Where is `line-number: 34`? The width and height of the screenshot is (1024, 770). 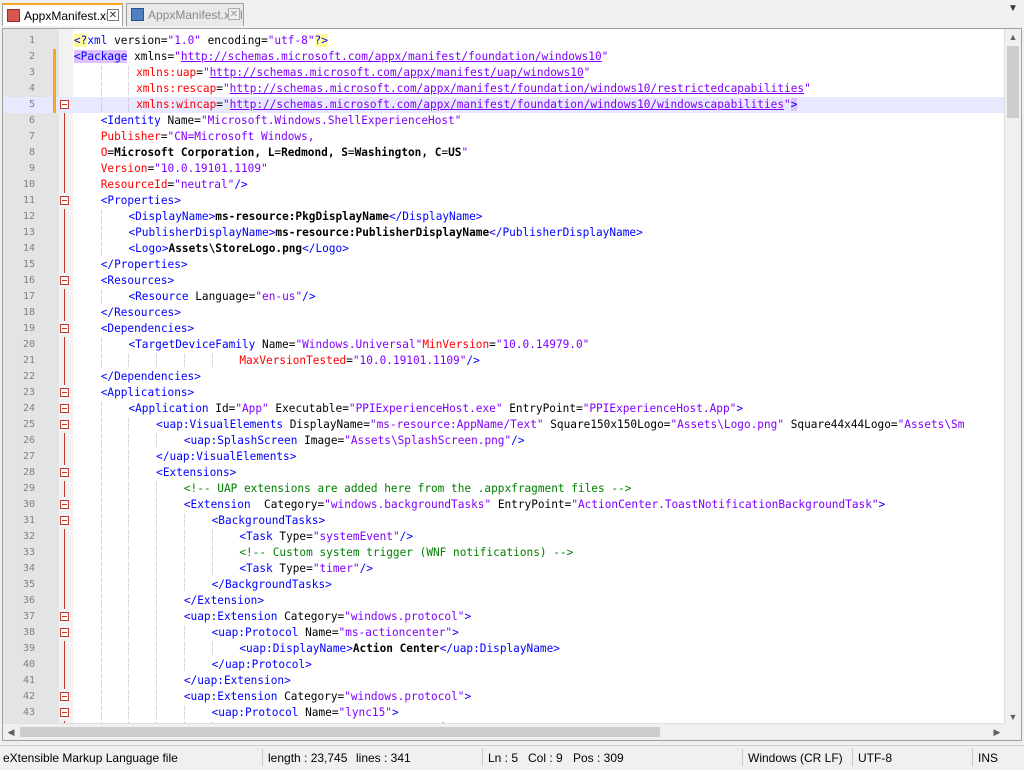
line-number: 34 is located at coordinates (28, 568).